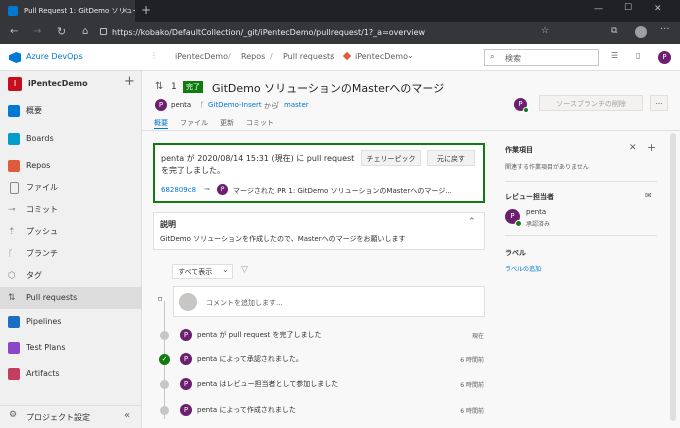 The image size is (680, 428). What do you see at coordinates (52, 297) in the screenshot?
I see `sidebar-item-label: Pull requests` at bounding box center [52, 297].